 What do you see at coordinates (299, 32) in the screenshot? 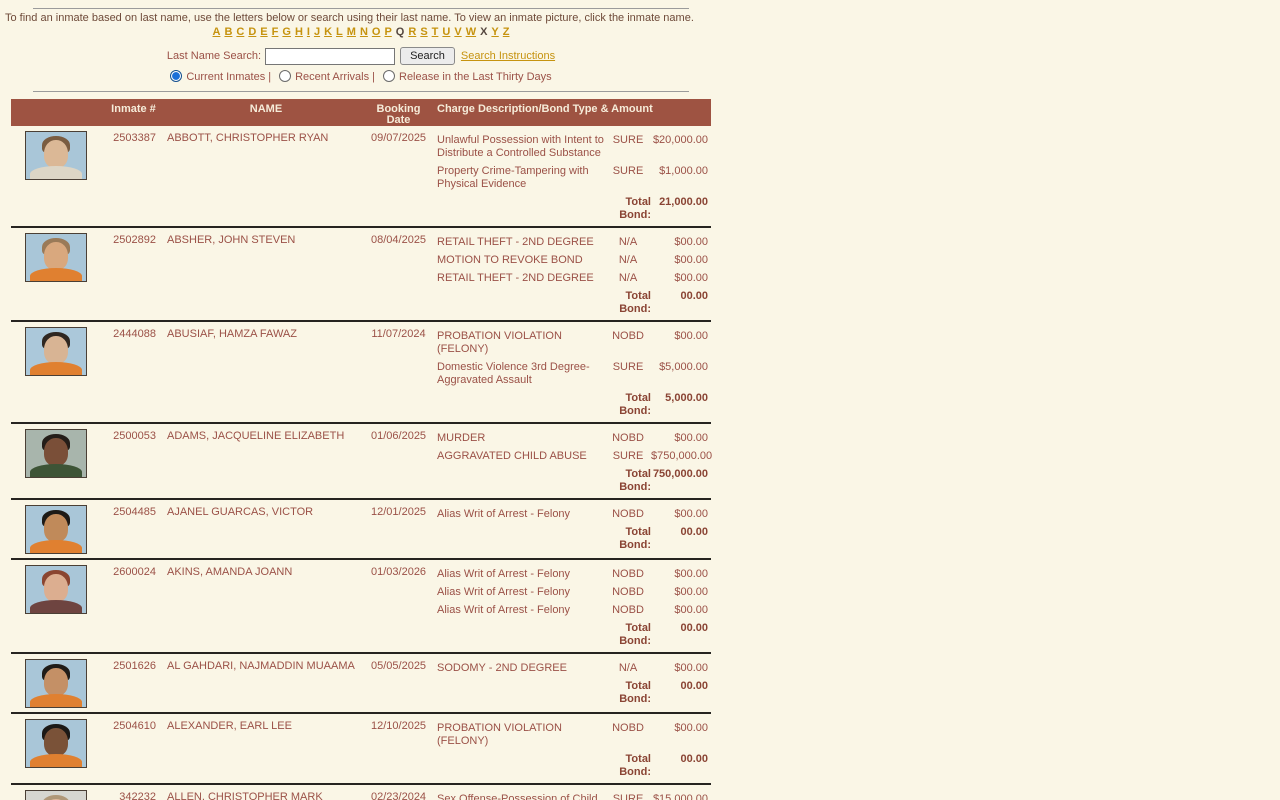
I see `letter-link-H: H` at bounding box center [299, 32].